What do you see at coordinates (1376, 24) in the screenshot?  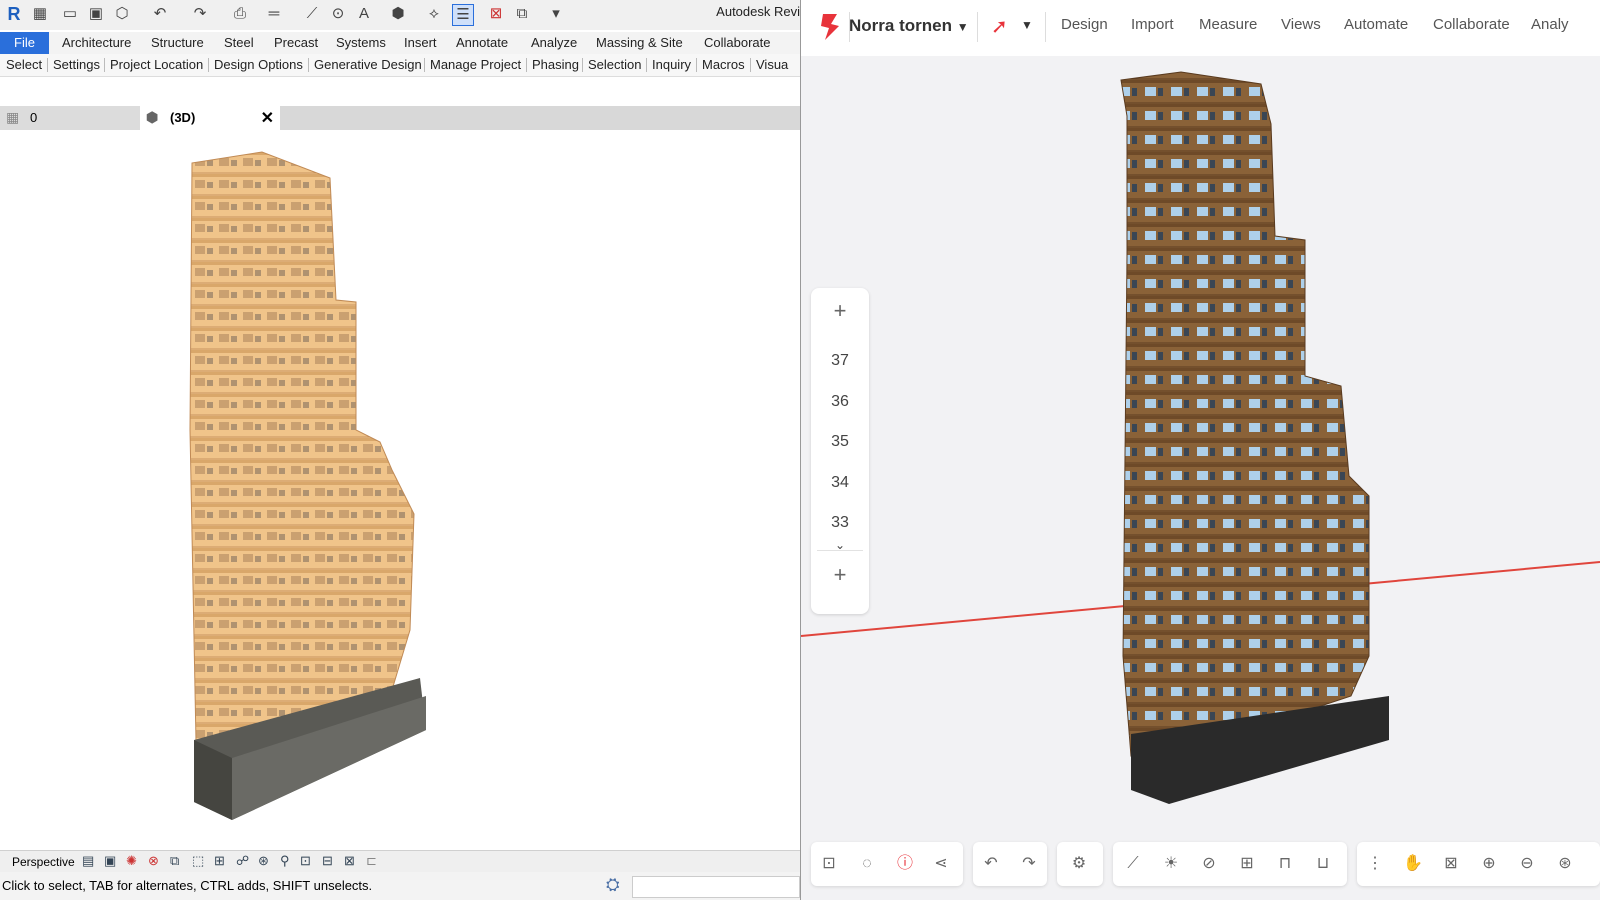 I see `nav-automate: Automate` at bounding box center [1376, 24].